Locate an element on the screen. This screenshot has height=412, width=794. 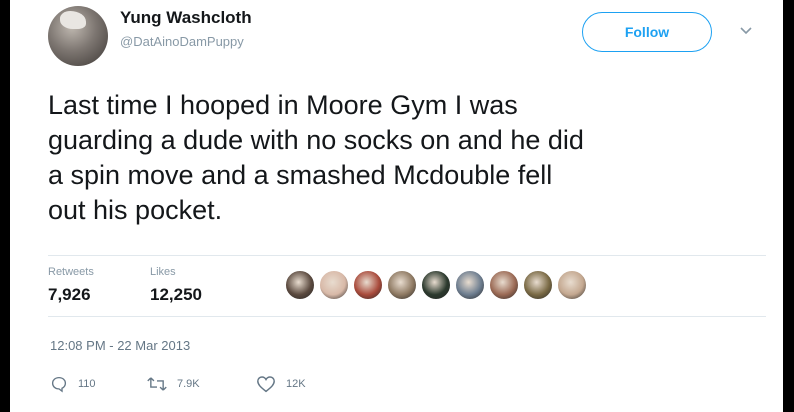
reply-button: 110 is located at coordinates (73, 384).